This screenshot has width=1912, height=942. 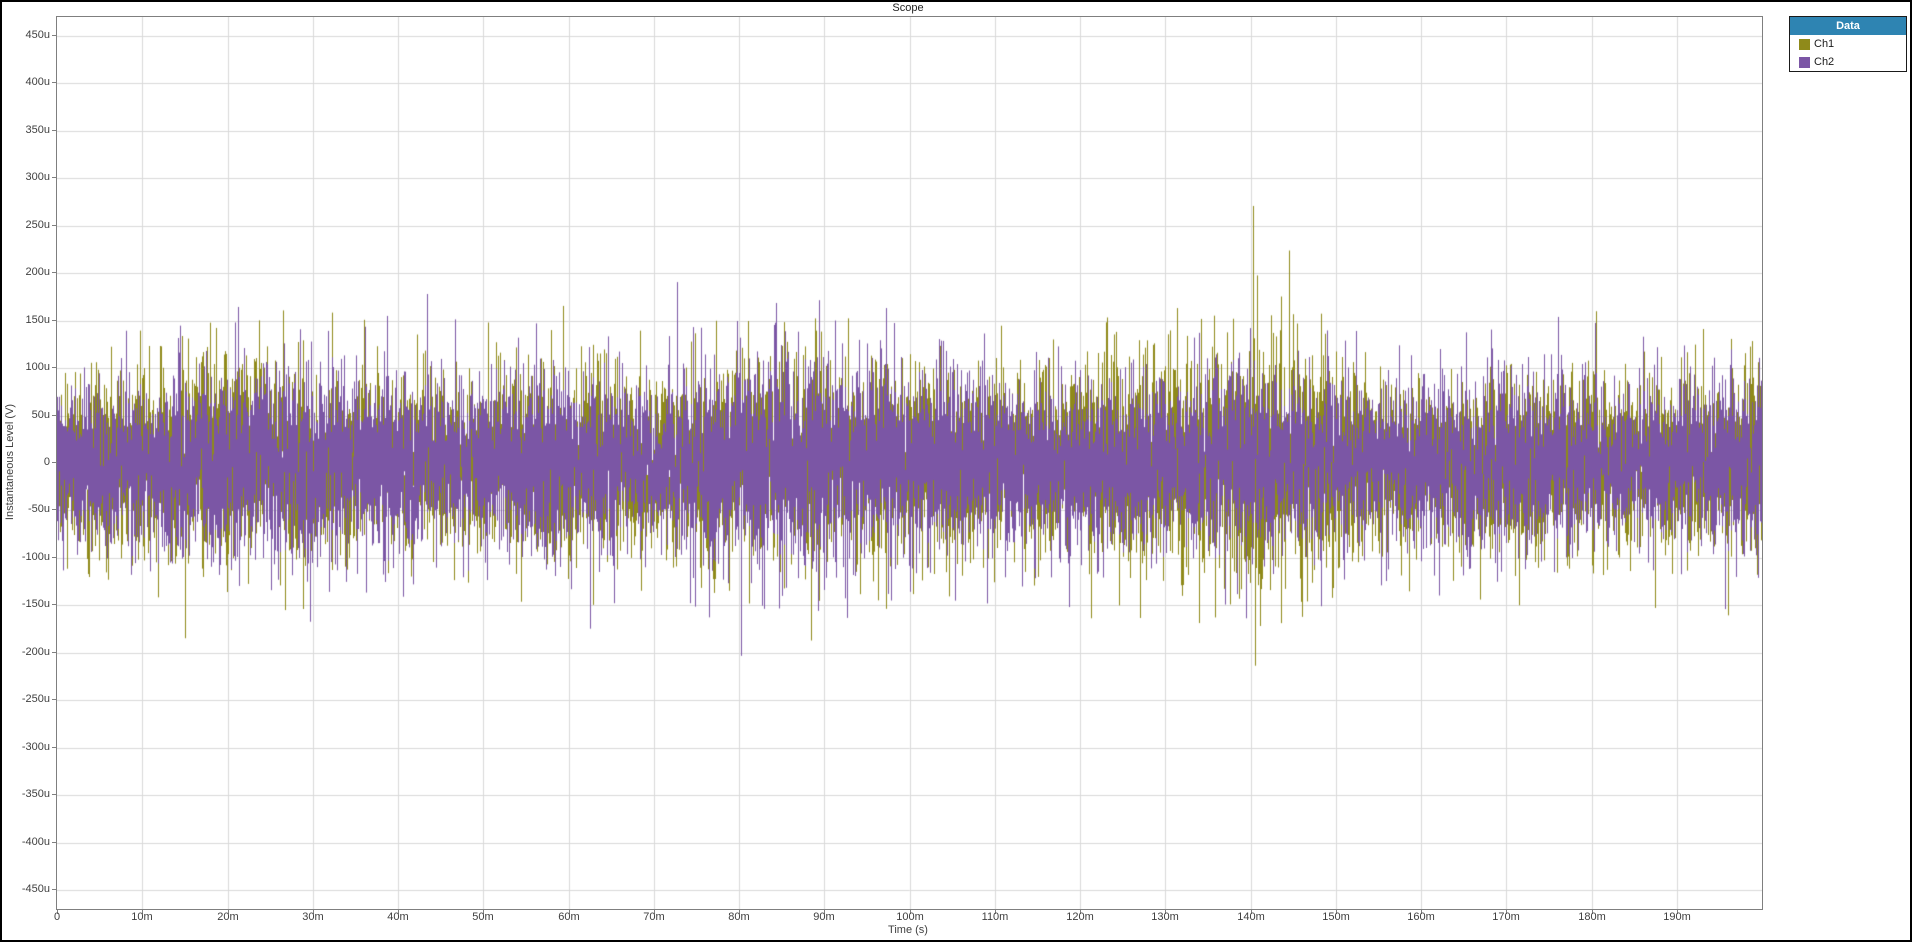 I want to click on x-tick-label: 20m, so click(x=228, y=917).